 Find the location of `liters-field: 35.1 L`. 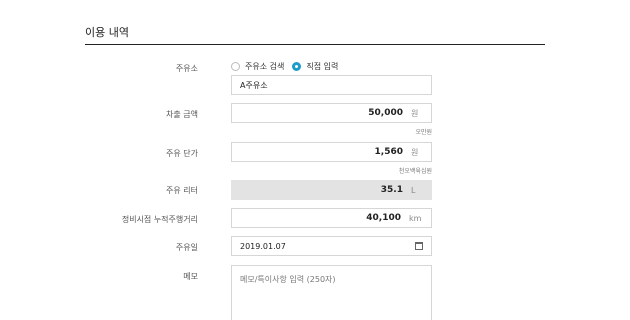

liters-field: 35.1 L is located at coordinates (331, 190).